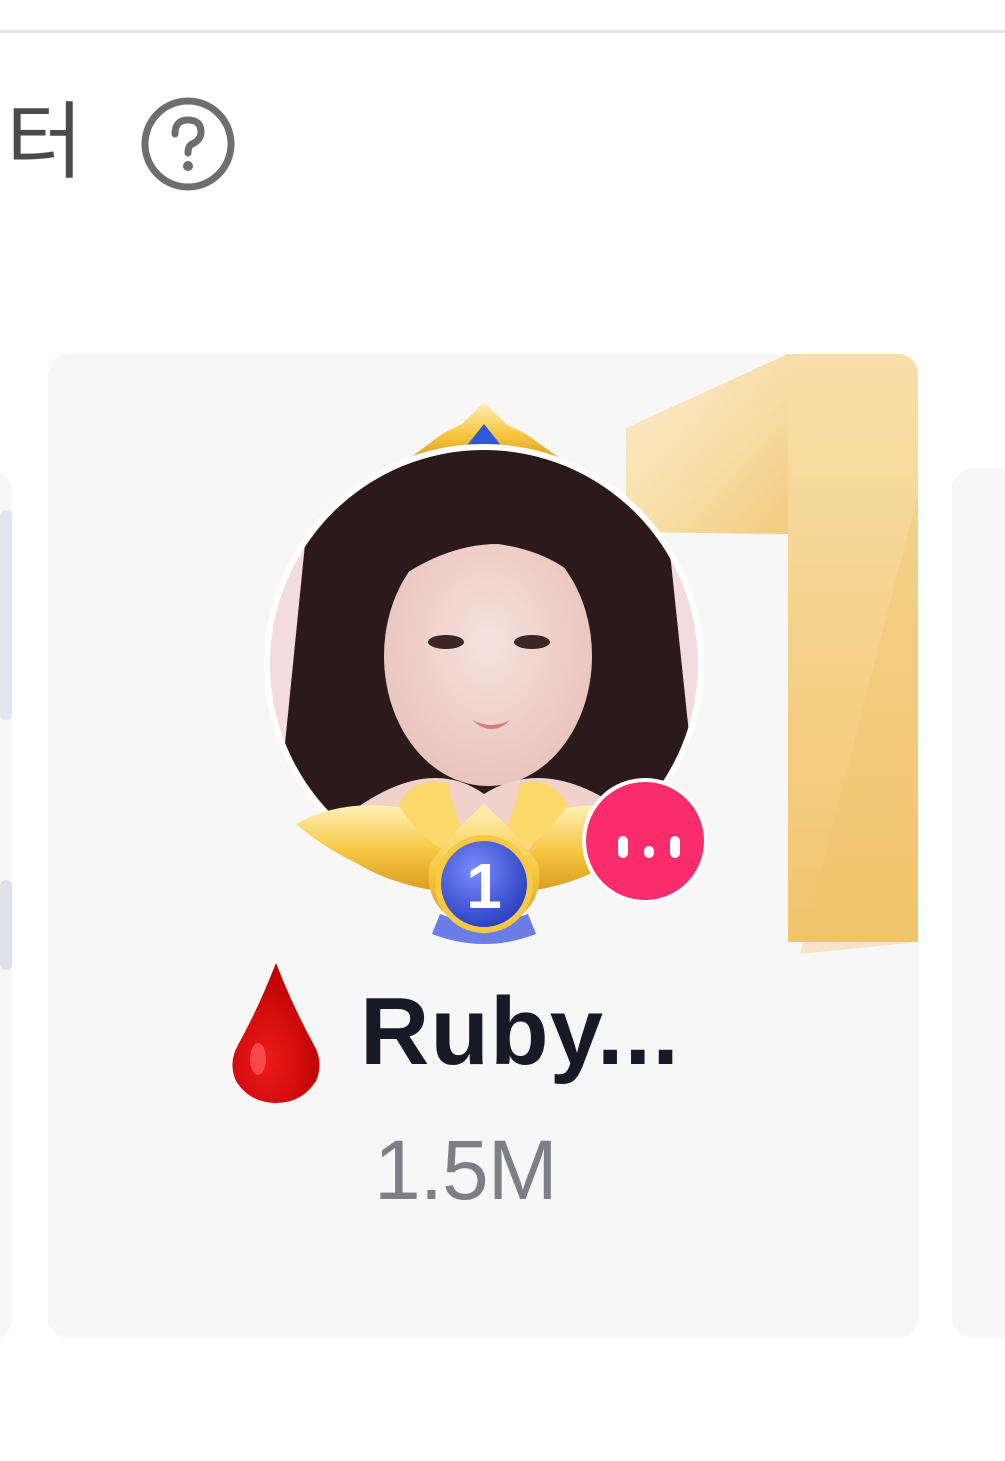  What do you see at coordinates (188, 144) in the screenshot?
I see `question-circle-icon` at bounding box center [188, 144].